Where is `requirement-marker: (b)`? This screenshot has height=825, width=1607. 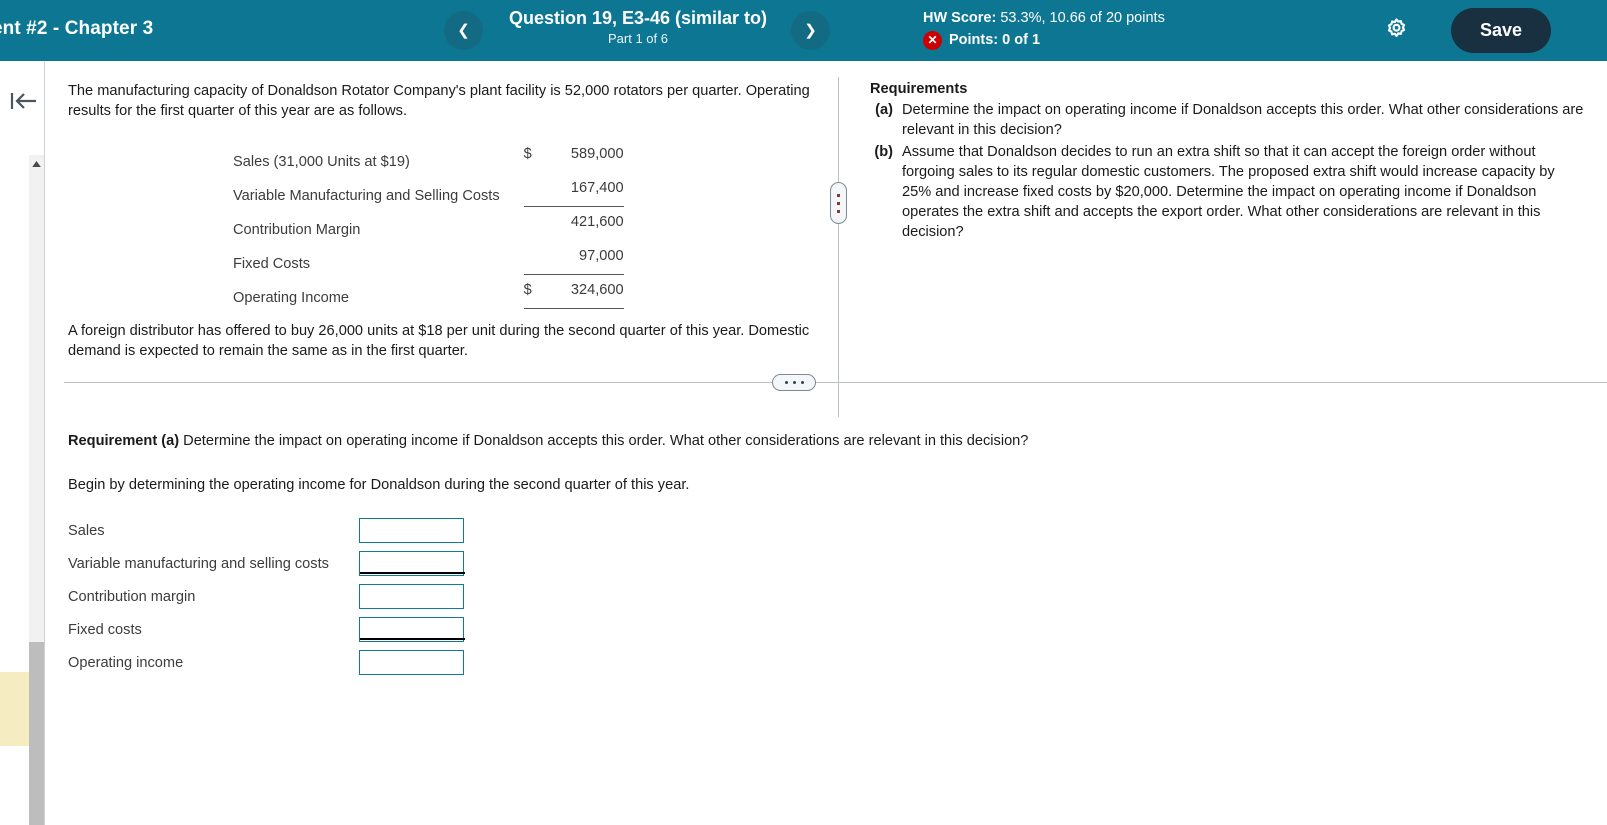 requirement-marker: (b) is located at coordinates (883, 152).